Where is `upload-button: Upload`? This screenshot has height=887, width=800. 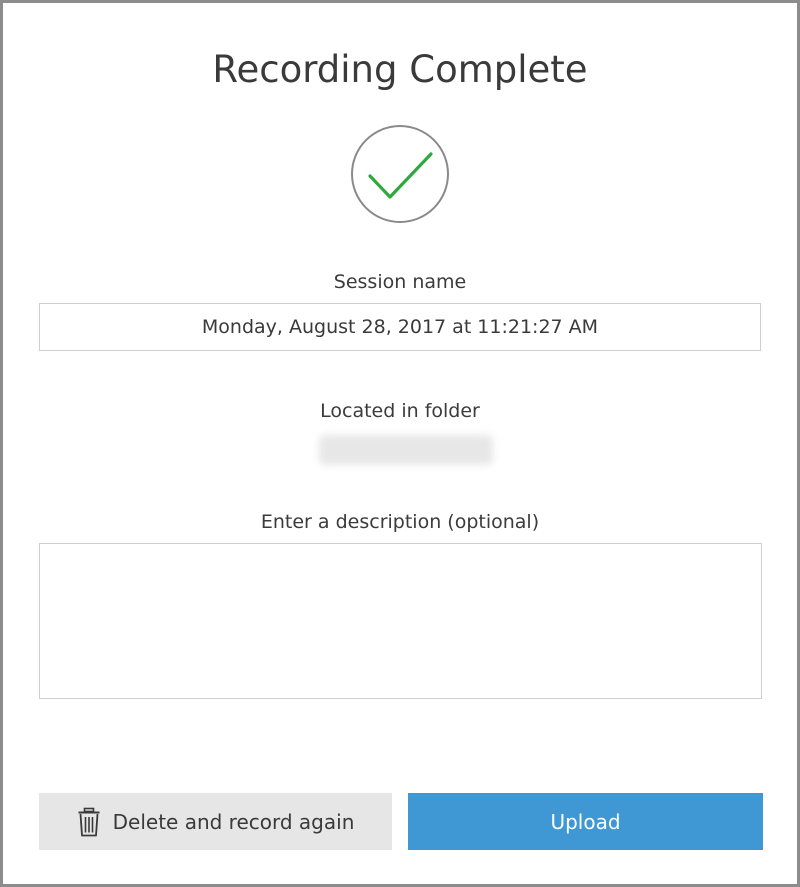 upload-button: Upload is located at coordinates (585, 821).